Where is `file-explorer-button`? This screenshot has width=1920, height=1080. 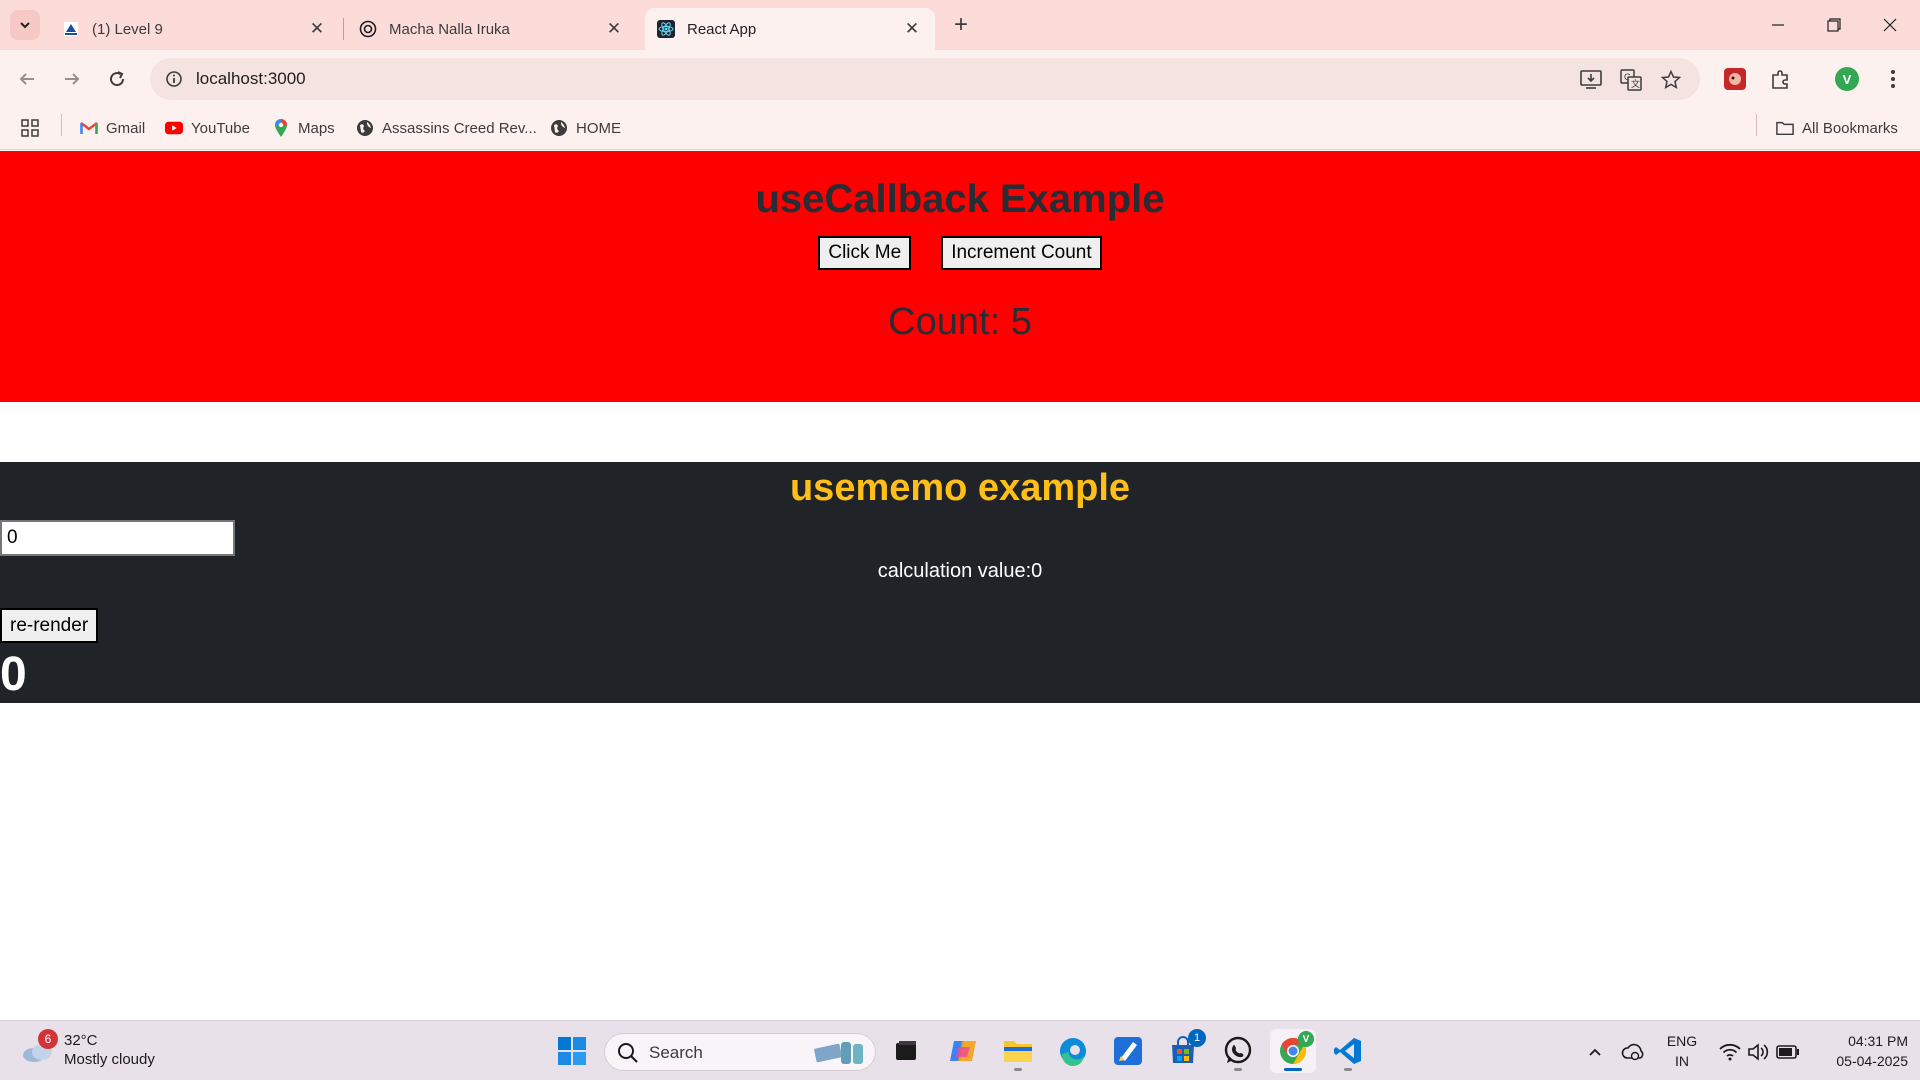
file-explorer-button is located at coordinates (1018, 1051).